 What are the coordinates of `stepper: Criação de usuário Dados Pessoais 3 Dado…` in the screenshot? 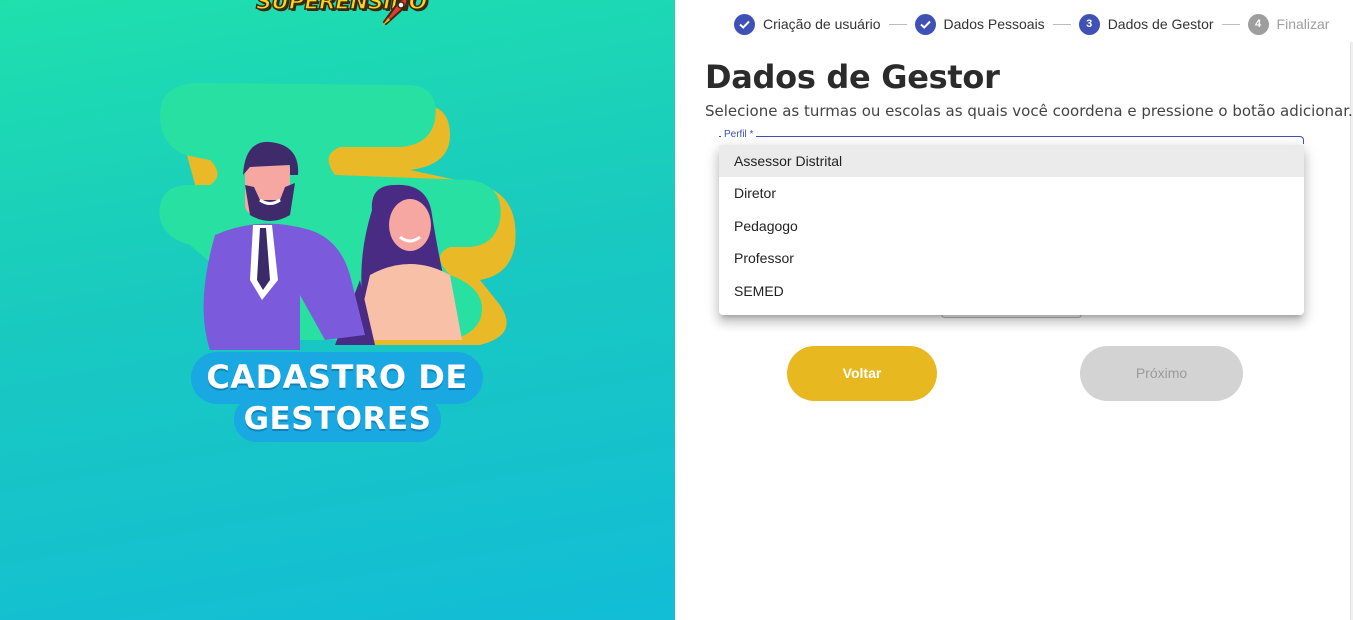 It's located at (1031, 24).